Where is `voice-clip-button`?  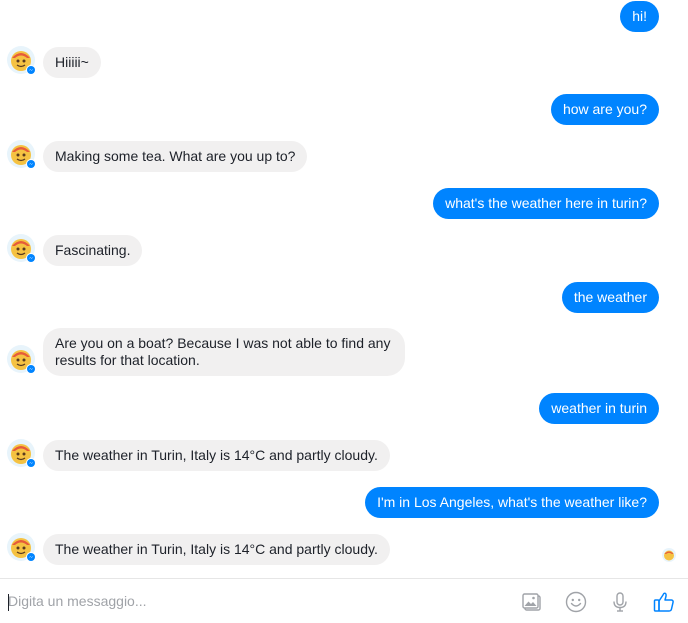 voice-clip-button is located at coordinates (620, 602).